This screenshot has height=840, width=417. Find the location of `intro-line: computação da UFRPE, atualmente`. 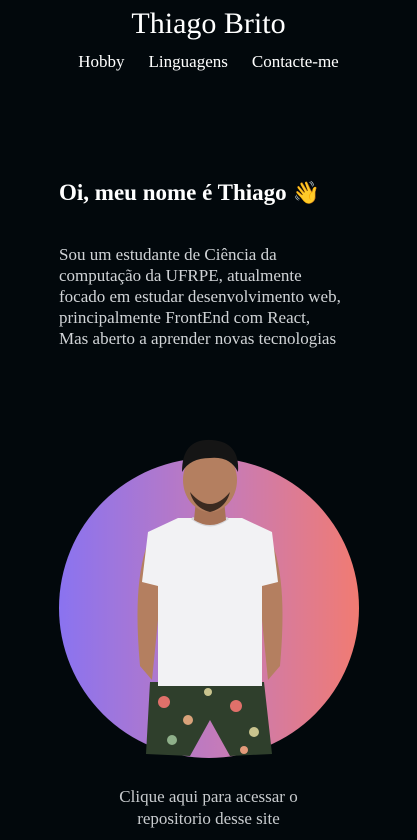

intro-line: computação da UFRPE, atualmente is located at coordinates (180, 275).